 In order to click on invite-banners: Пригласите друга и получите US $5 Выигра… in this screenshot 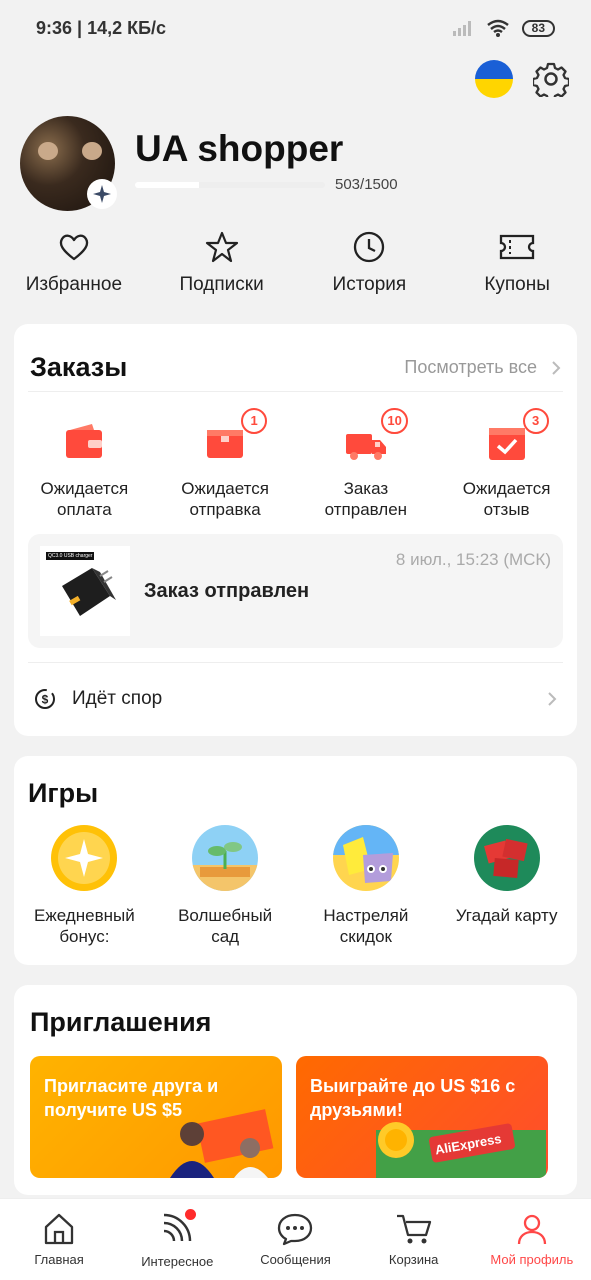, I will do `click(295, 1108)`.